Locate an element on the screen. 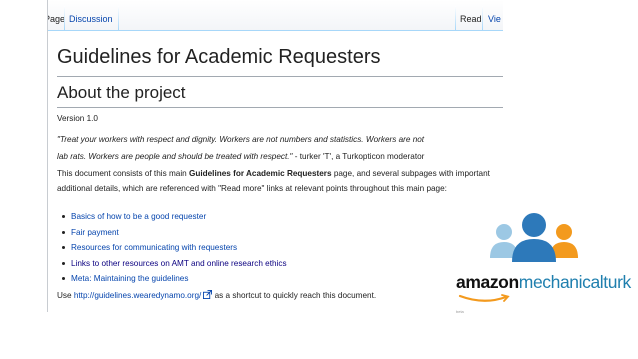 The height and width of the screenshot is (359, 638). tab-discussion: Discussion is located at coordinates (91, 19).